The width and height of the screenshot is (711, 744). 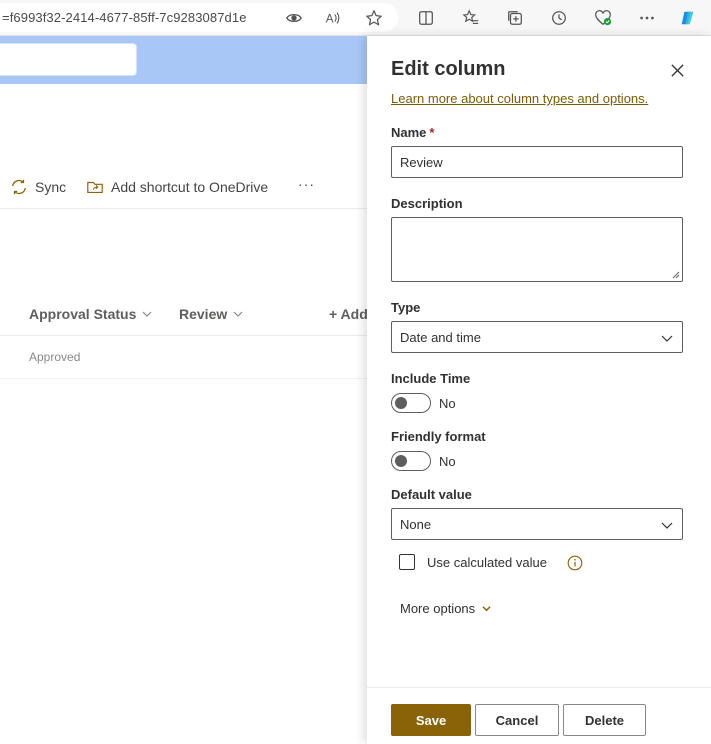 I want to click on collections-icon, so click(x=515, y=18).